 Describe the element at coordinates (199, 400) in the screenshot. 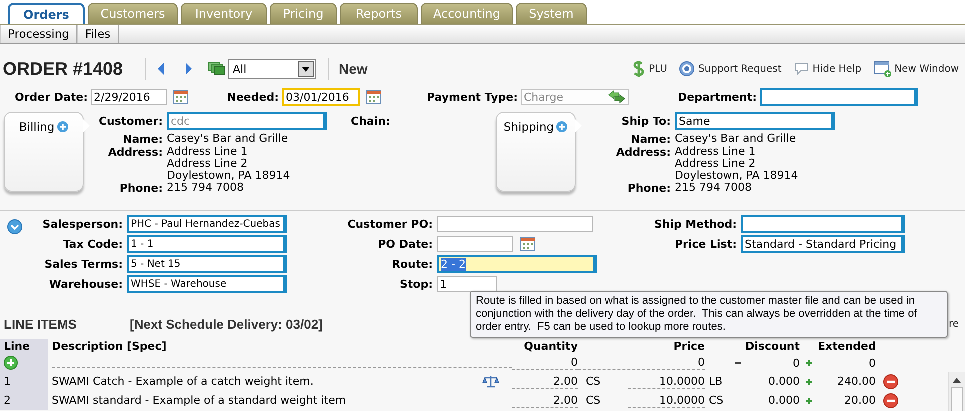

I see `table-cell-text: SWAMI standard - Example of a standard weight item` at that location.